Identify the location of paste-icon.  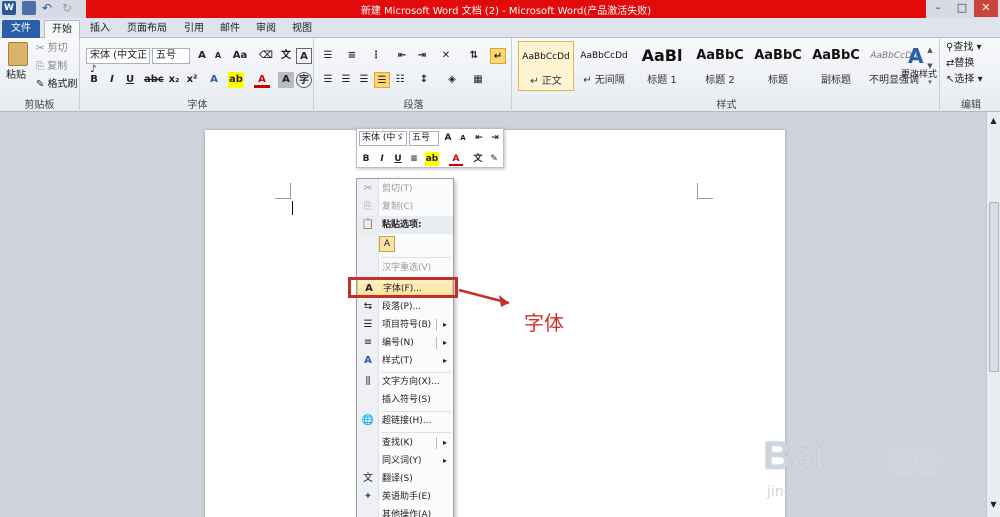
(18, 54).